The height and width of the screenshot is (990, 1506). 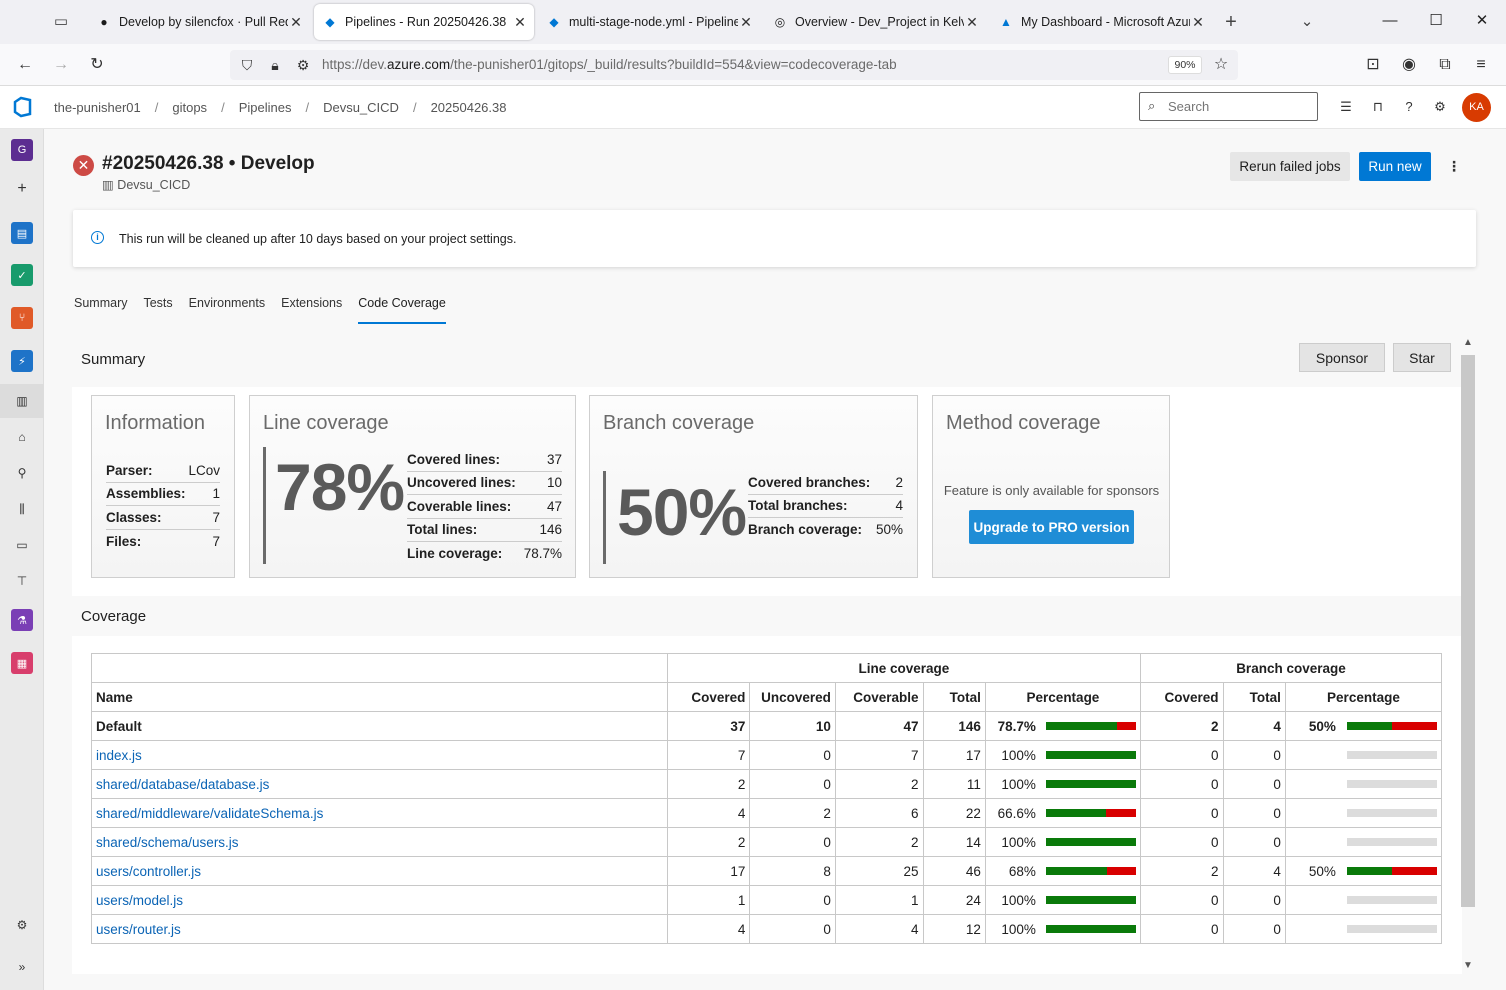 What do you see at coordinates (61, 22) in the screenshot?
I see `tab-overview-icon: ▭` at bounding box center [61, 22].